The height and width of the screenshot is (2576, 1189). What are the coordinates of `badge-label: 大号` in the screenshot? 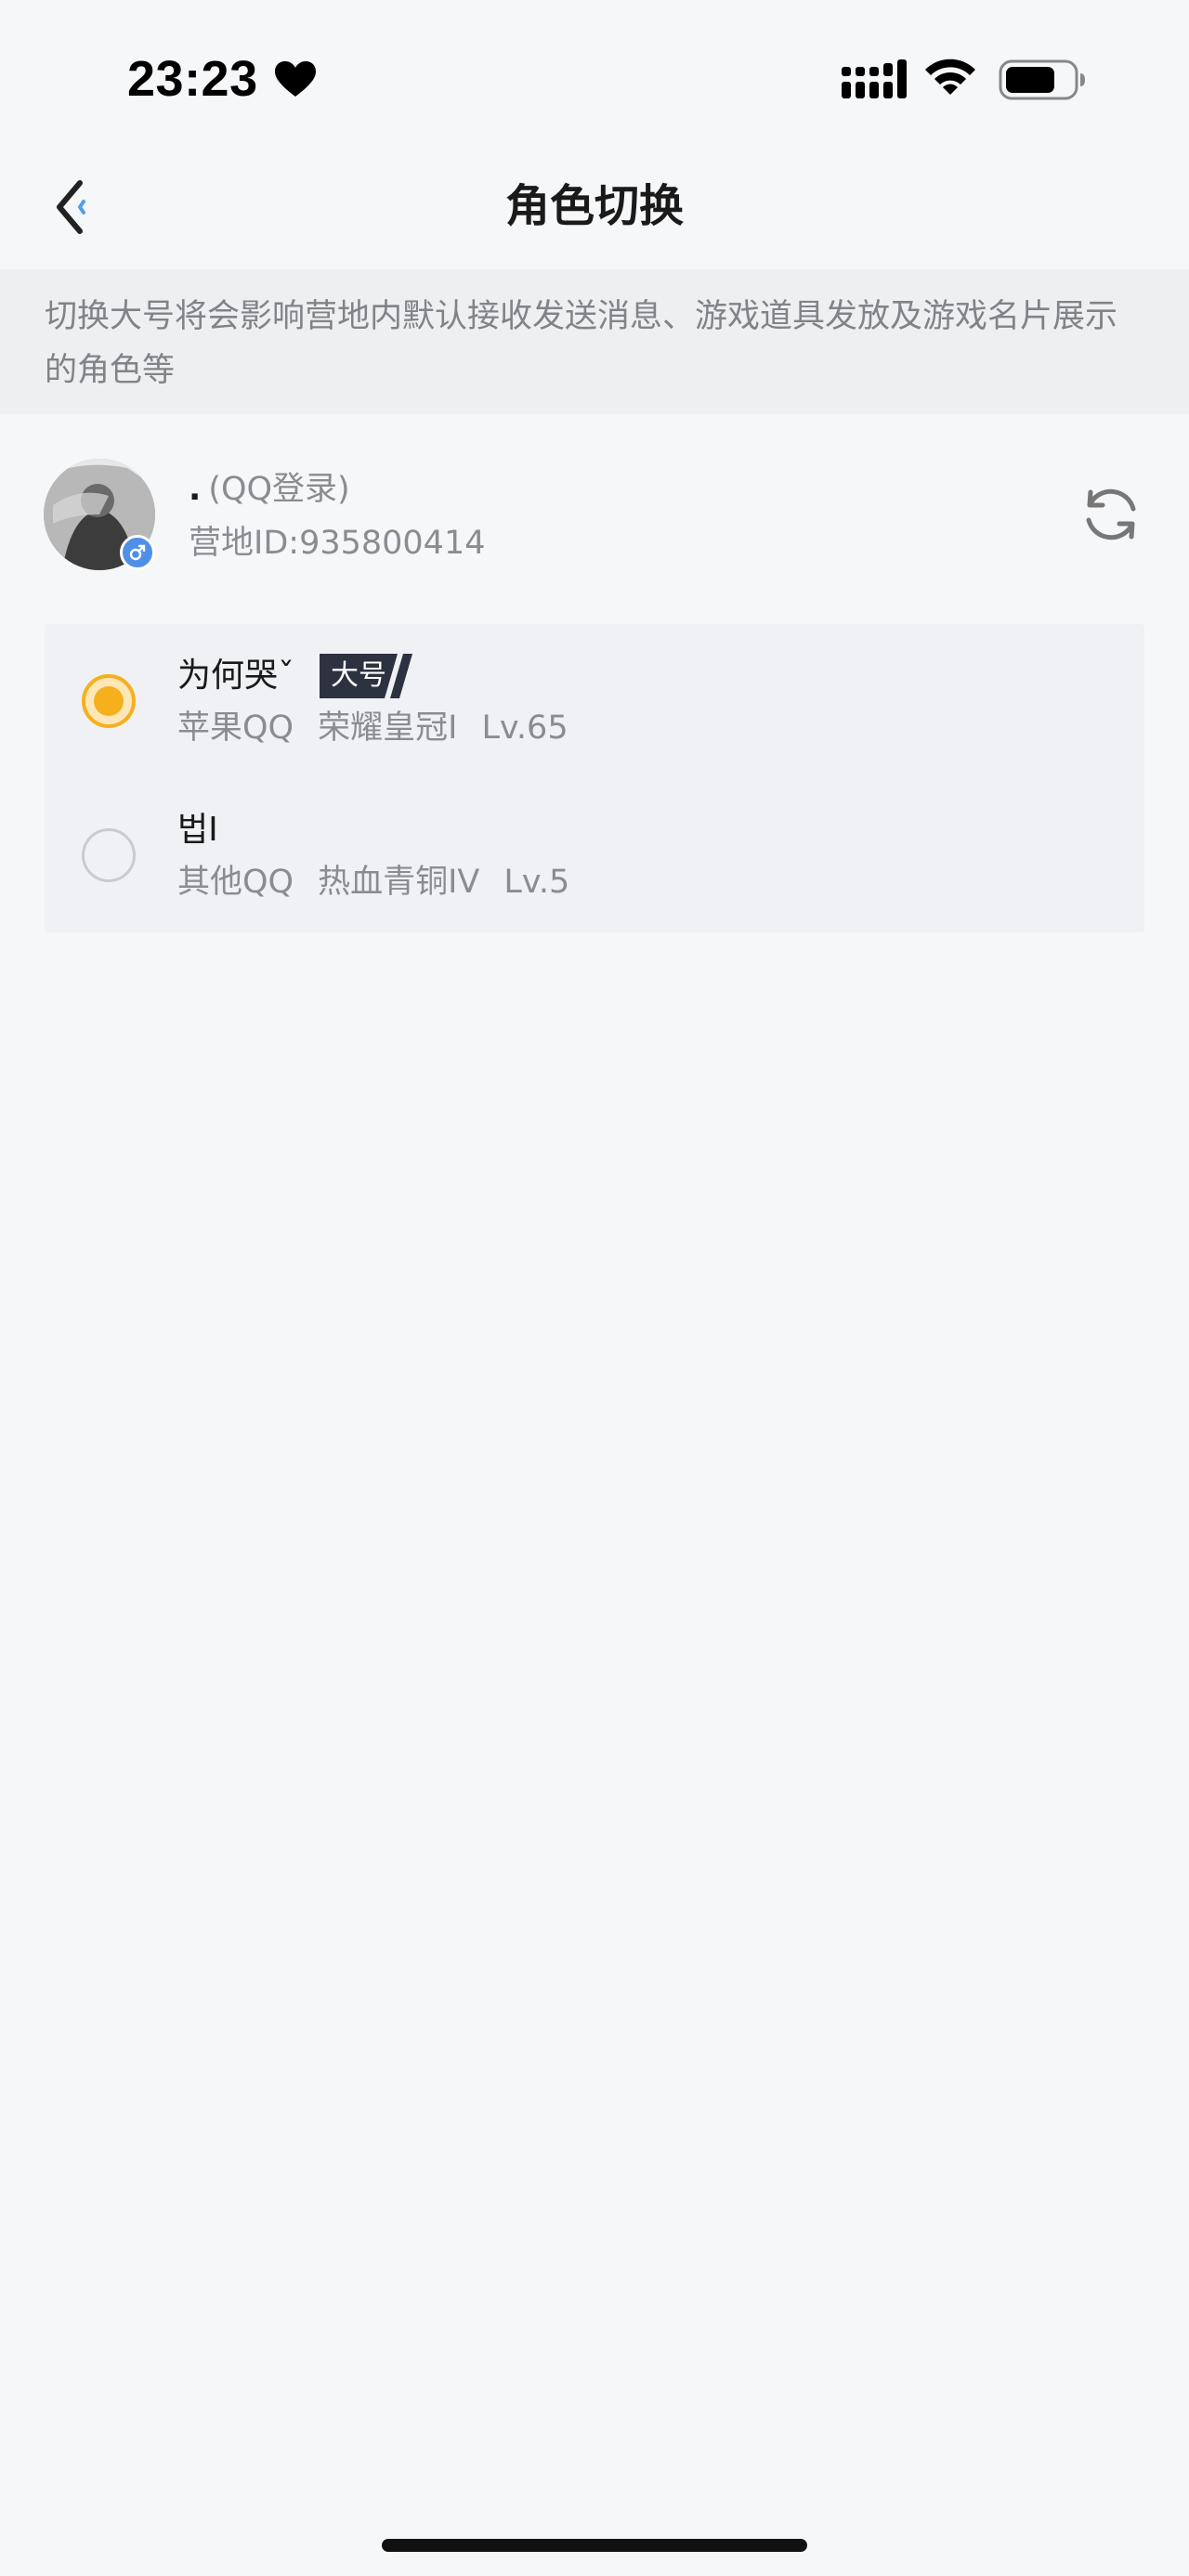 It's located at (359, 675).